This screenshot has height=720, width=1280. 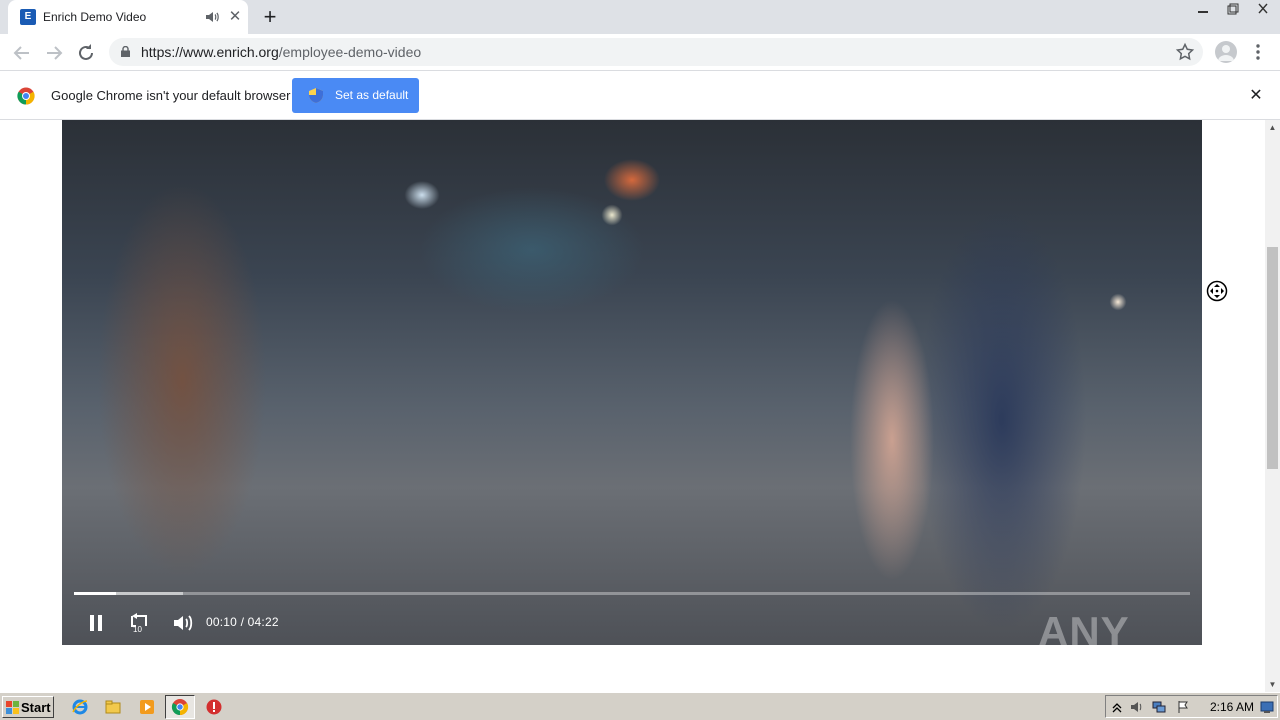 What do you see at coordinates (1267, 707) in the screenshot?
I see `show-desktop-icon` at bounding box center [1267, 707].